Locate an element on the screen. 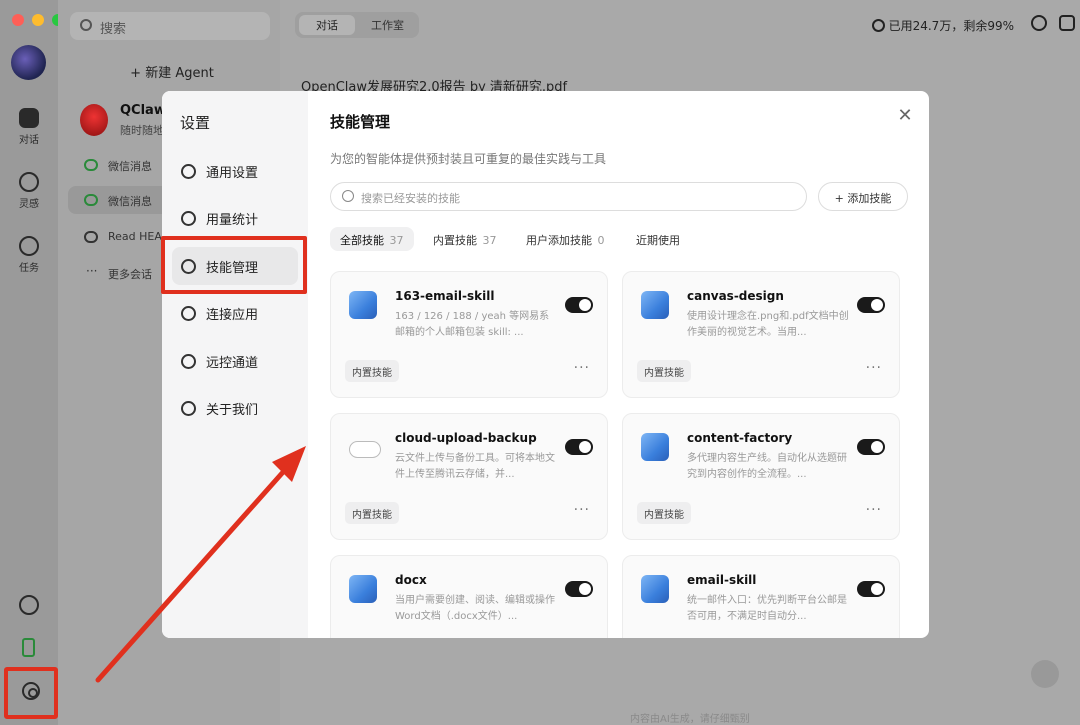 This screenshot has height=725, width=1080. page-description: 为您的智能体提供预封装且可重复的最佳实践与工具 is located at coordinates (468, 159).